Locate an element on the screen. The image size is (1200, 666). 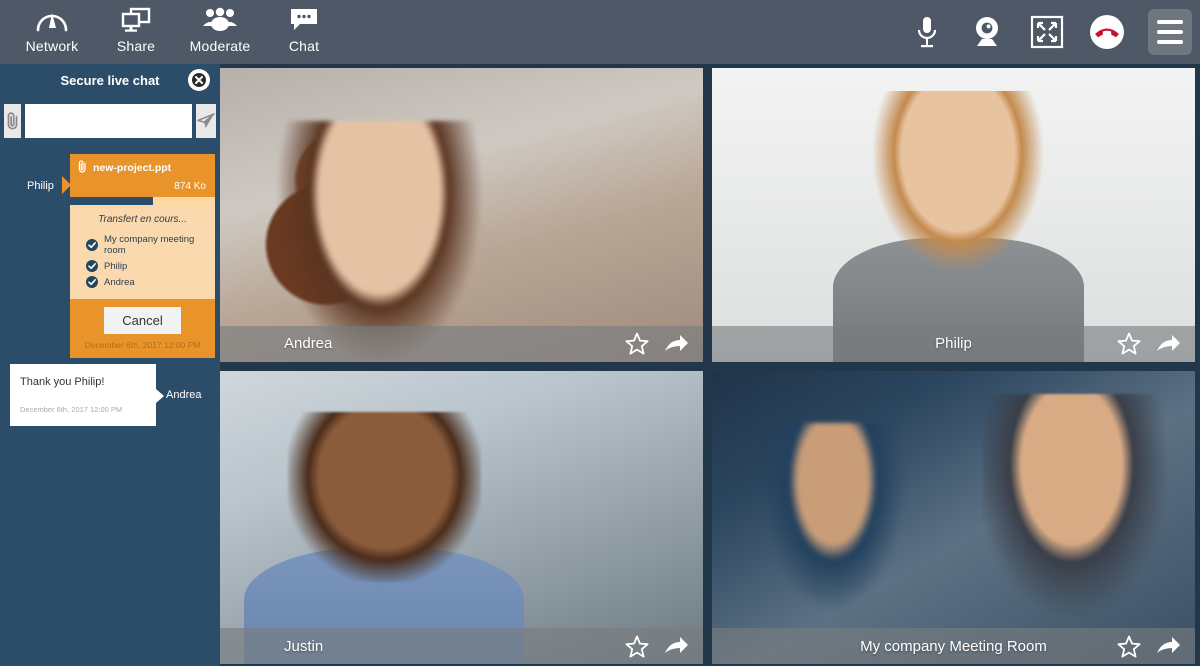
video-tile-namebar: My company Meeting Room is located at coordinates (953, 646).